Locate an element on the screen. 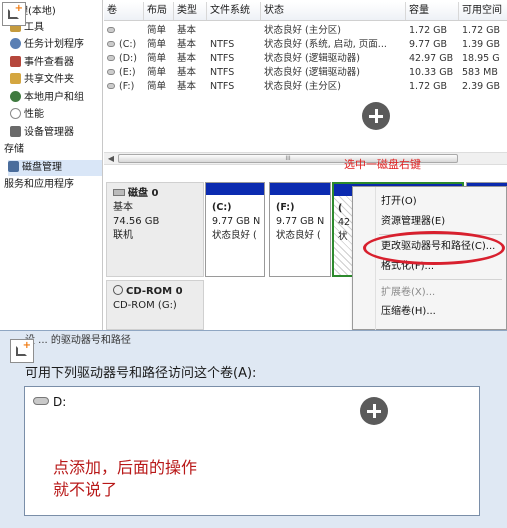 The height and width of the screenshot is (528, 507). annotation-text: 点添加，后面的操作 就不说了 is located at coordinates (125, 478).